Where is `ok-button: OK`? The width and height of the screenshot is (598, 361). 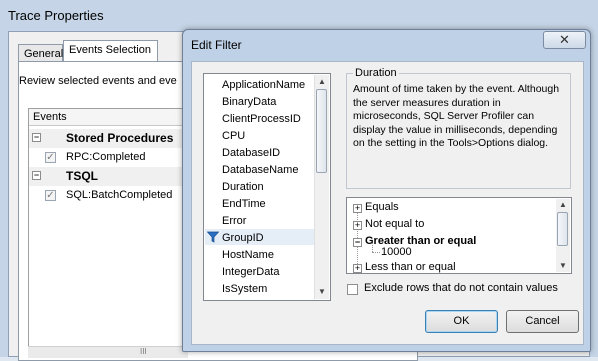
ok-button: OK is located at coordinates (461, 321).